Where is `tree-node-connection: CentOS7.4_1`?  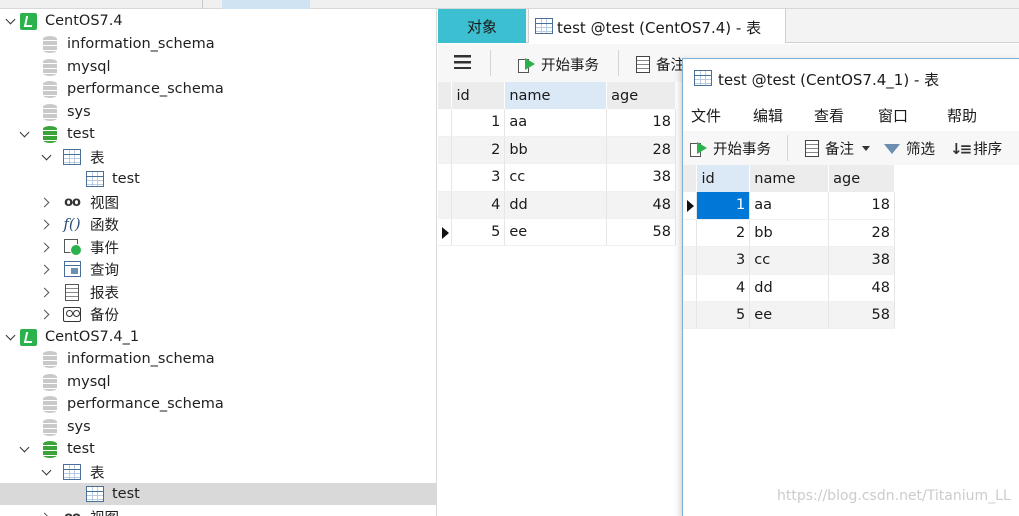 tree-node-connection: CentOS7.4_1 is located at coordinates (218, 337).